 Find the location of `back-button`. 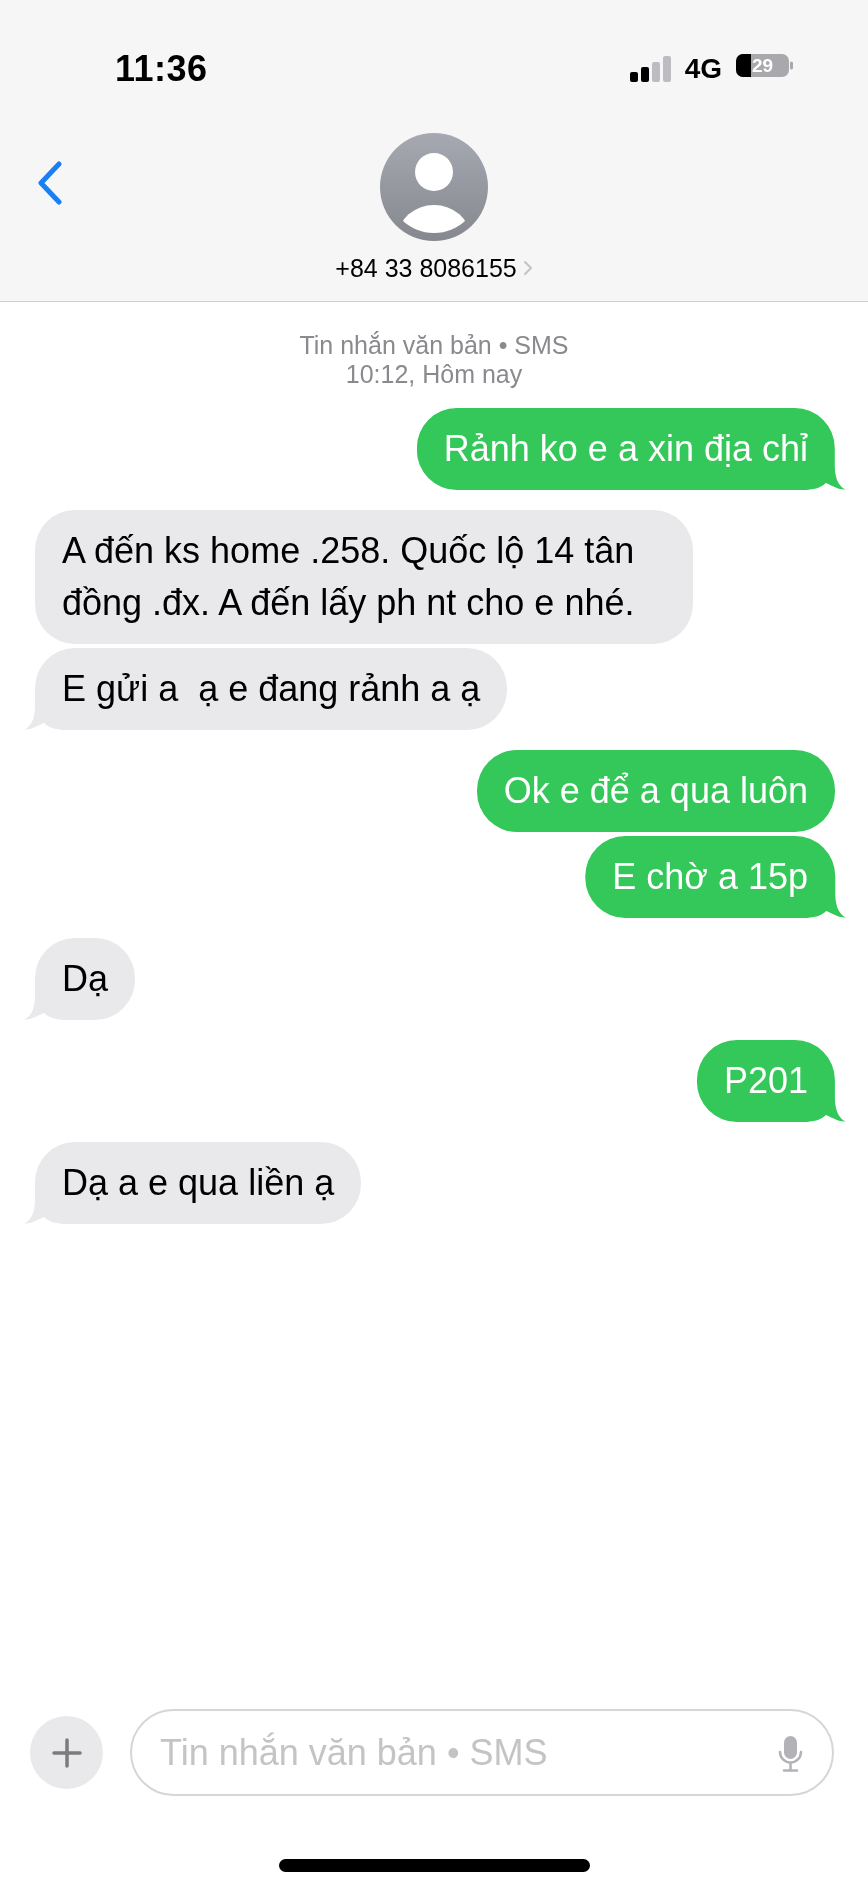

back-button is located at coordinates (50, 183).